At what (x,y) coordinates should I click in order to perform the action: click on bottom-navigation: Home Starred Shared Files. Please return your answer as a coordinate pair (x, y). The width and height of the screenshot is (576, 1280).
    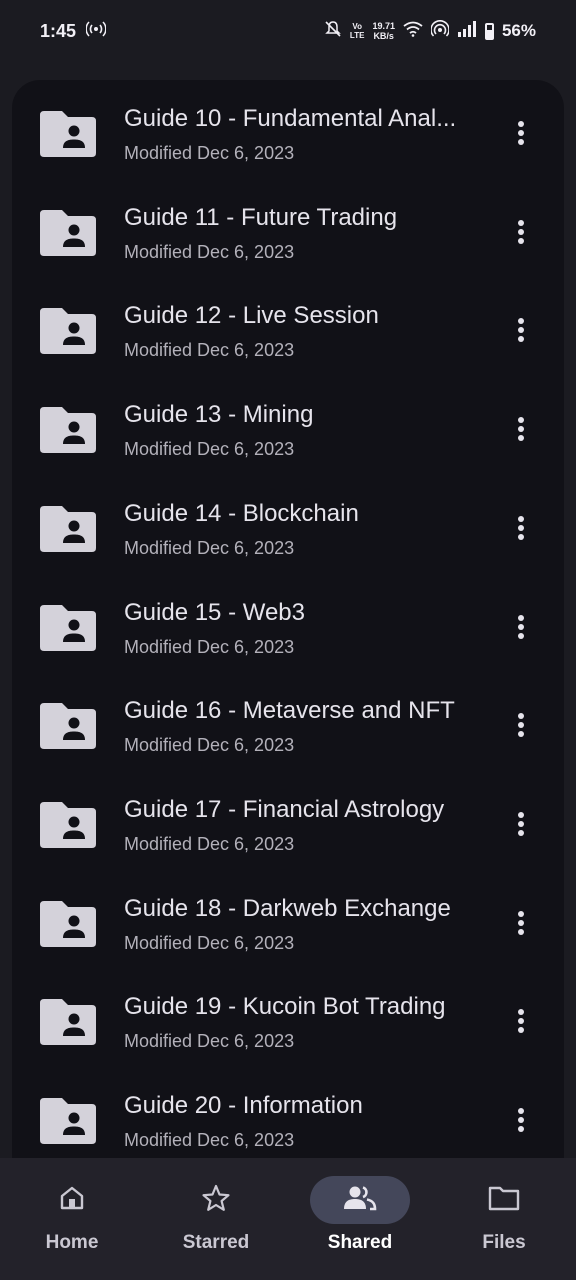
    Looking at the image, I should click on (288, 1219).